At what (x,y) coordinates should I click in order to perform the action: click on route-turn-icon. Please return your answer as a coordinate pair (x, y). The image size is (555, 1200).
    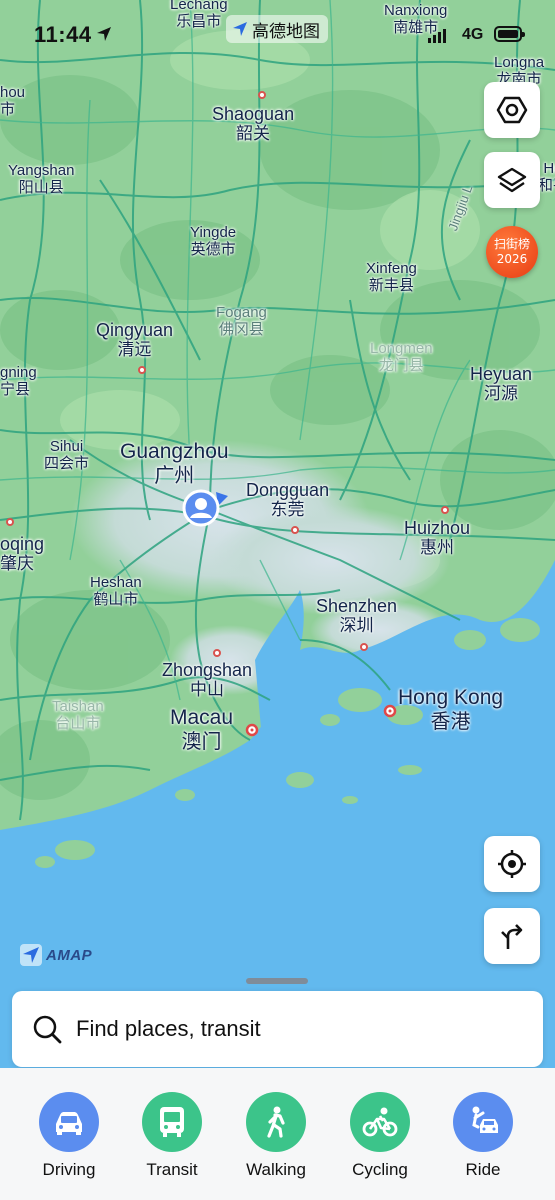
    Looking at the image, I should click on (512, 936).